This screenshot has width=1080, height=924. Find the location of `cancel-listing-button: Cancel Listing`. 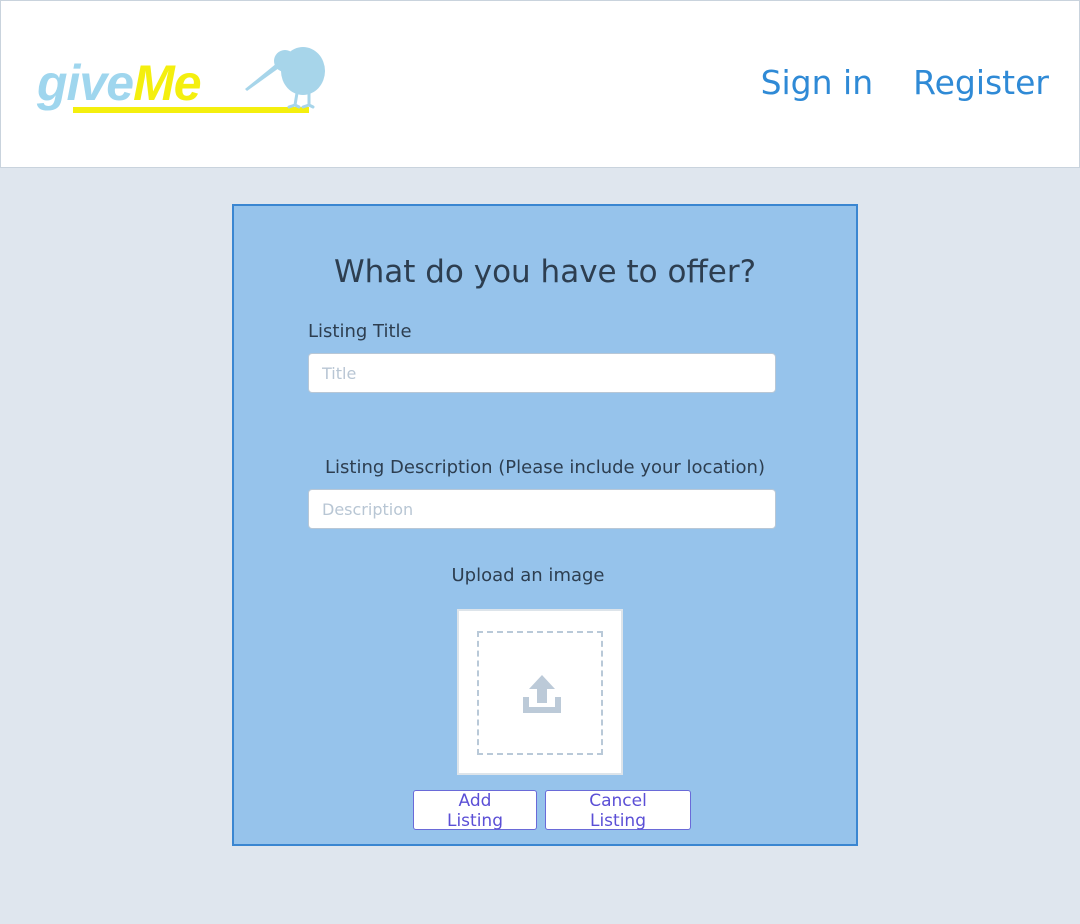

cancel-listing-button: Cancel Listing is located at coordinates (618, 810).